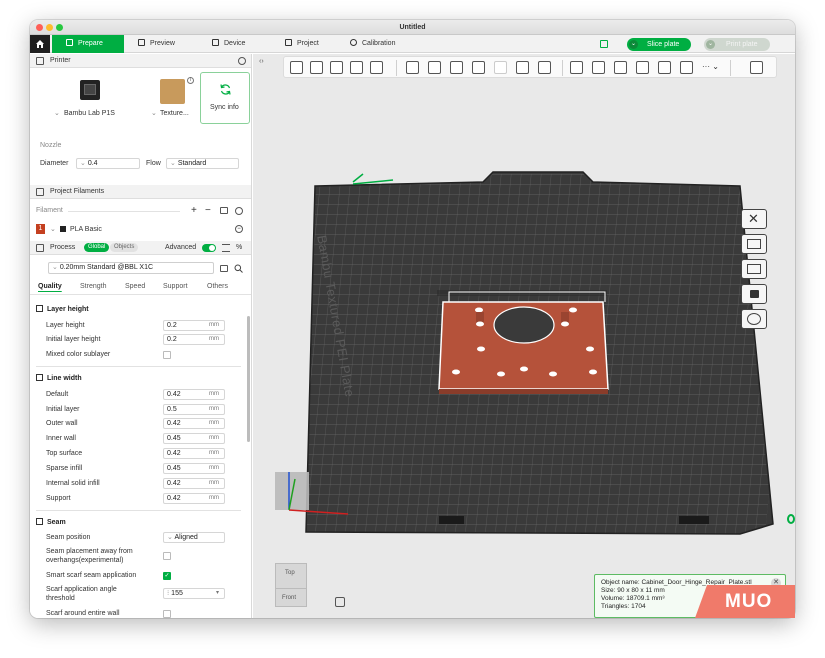  What do you see at coordinates (523, 347) in the screenshot?
I see `model-part` at bounding box center [523, 347].